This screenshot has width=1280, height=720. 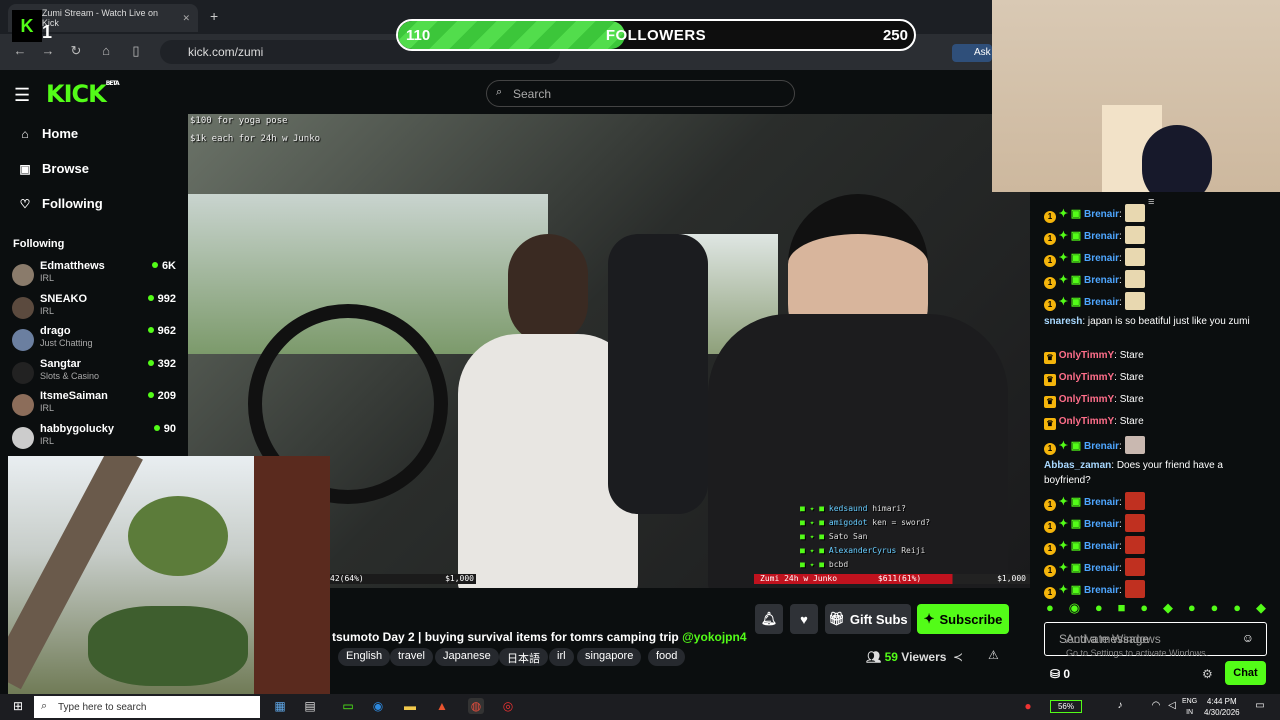 I want to click on gift-subs-button: 🎁︎ Gift Subs, so click(x=868, y=619).